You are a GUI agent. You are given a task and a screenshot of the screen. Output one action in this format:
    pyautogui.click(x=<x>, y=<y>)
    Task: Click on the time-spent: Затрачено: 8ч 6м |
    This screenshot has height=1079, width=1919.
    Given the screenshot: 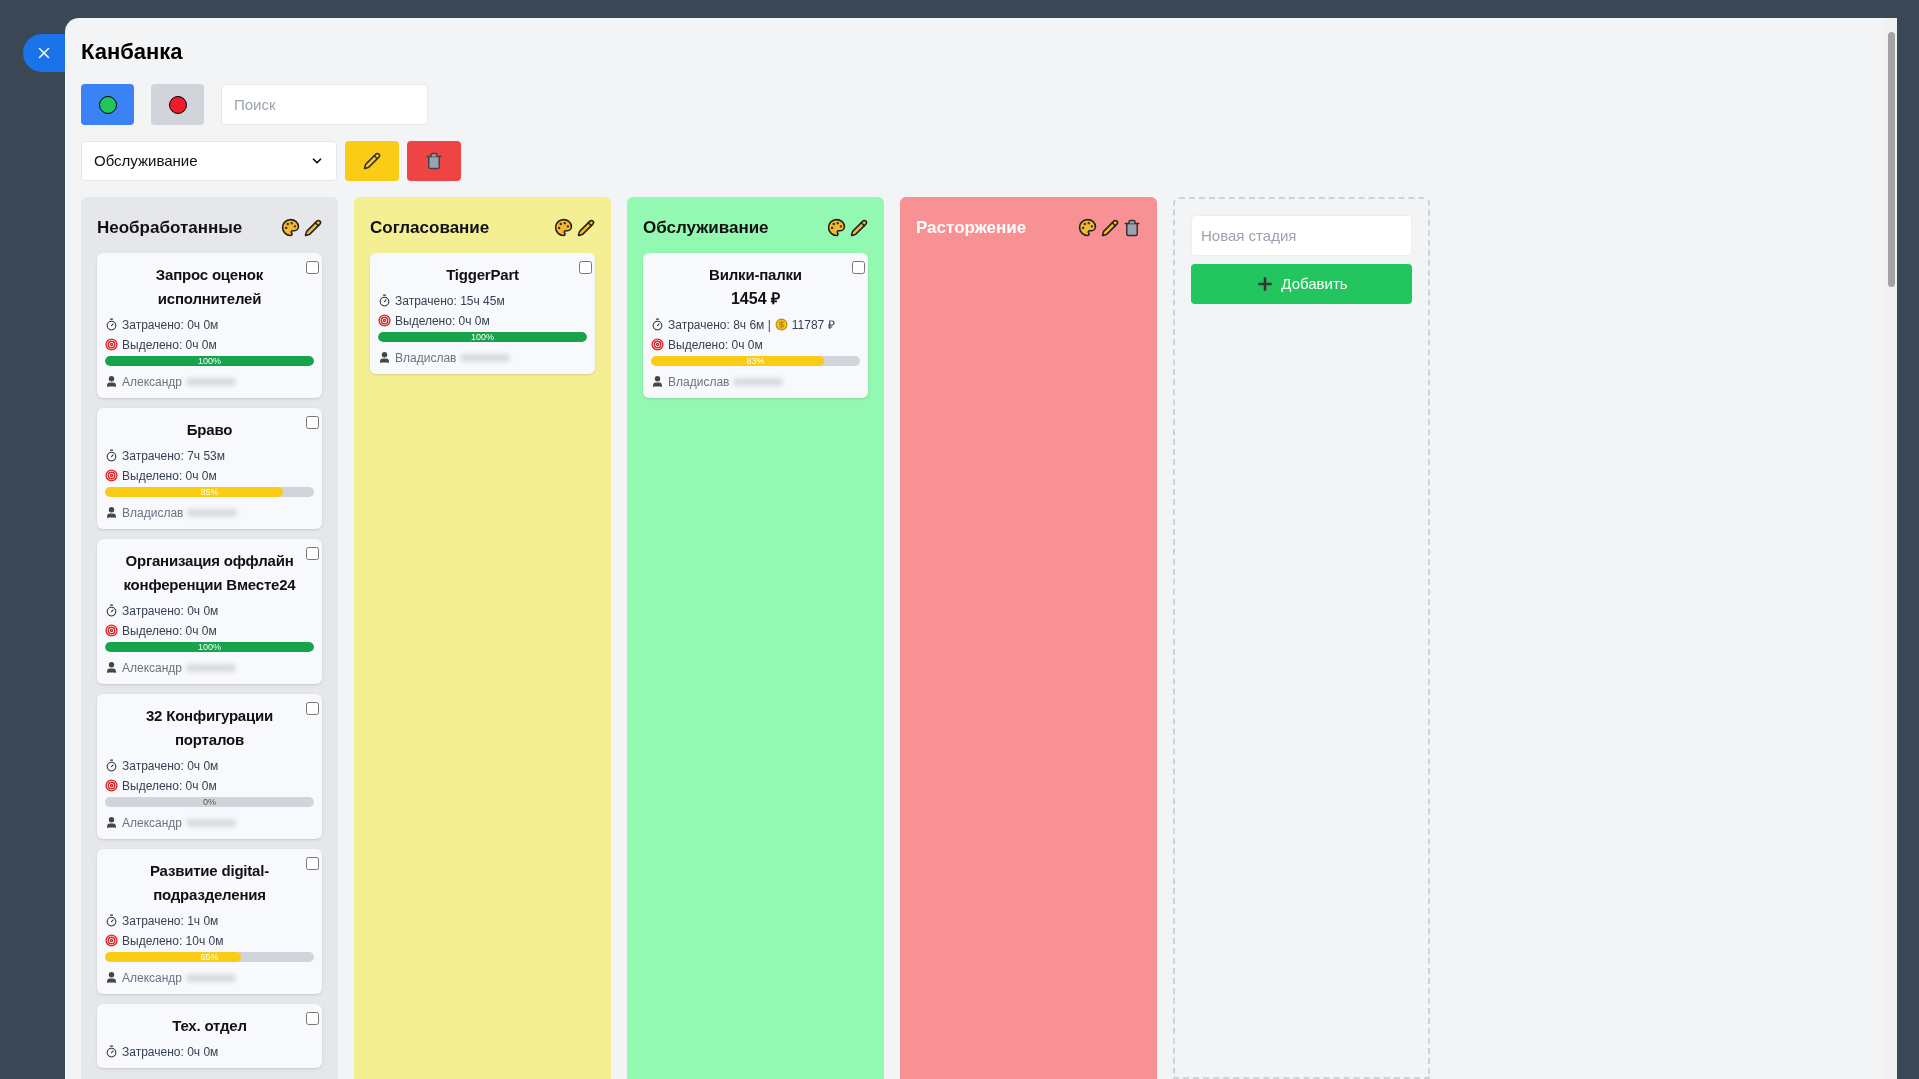 What is the action you would take?
    pyautogui.click(x=719, y=324)
    